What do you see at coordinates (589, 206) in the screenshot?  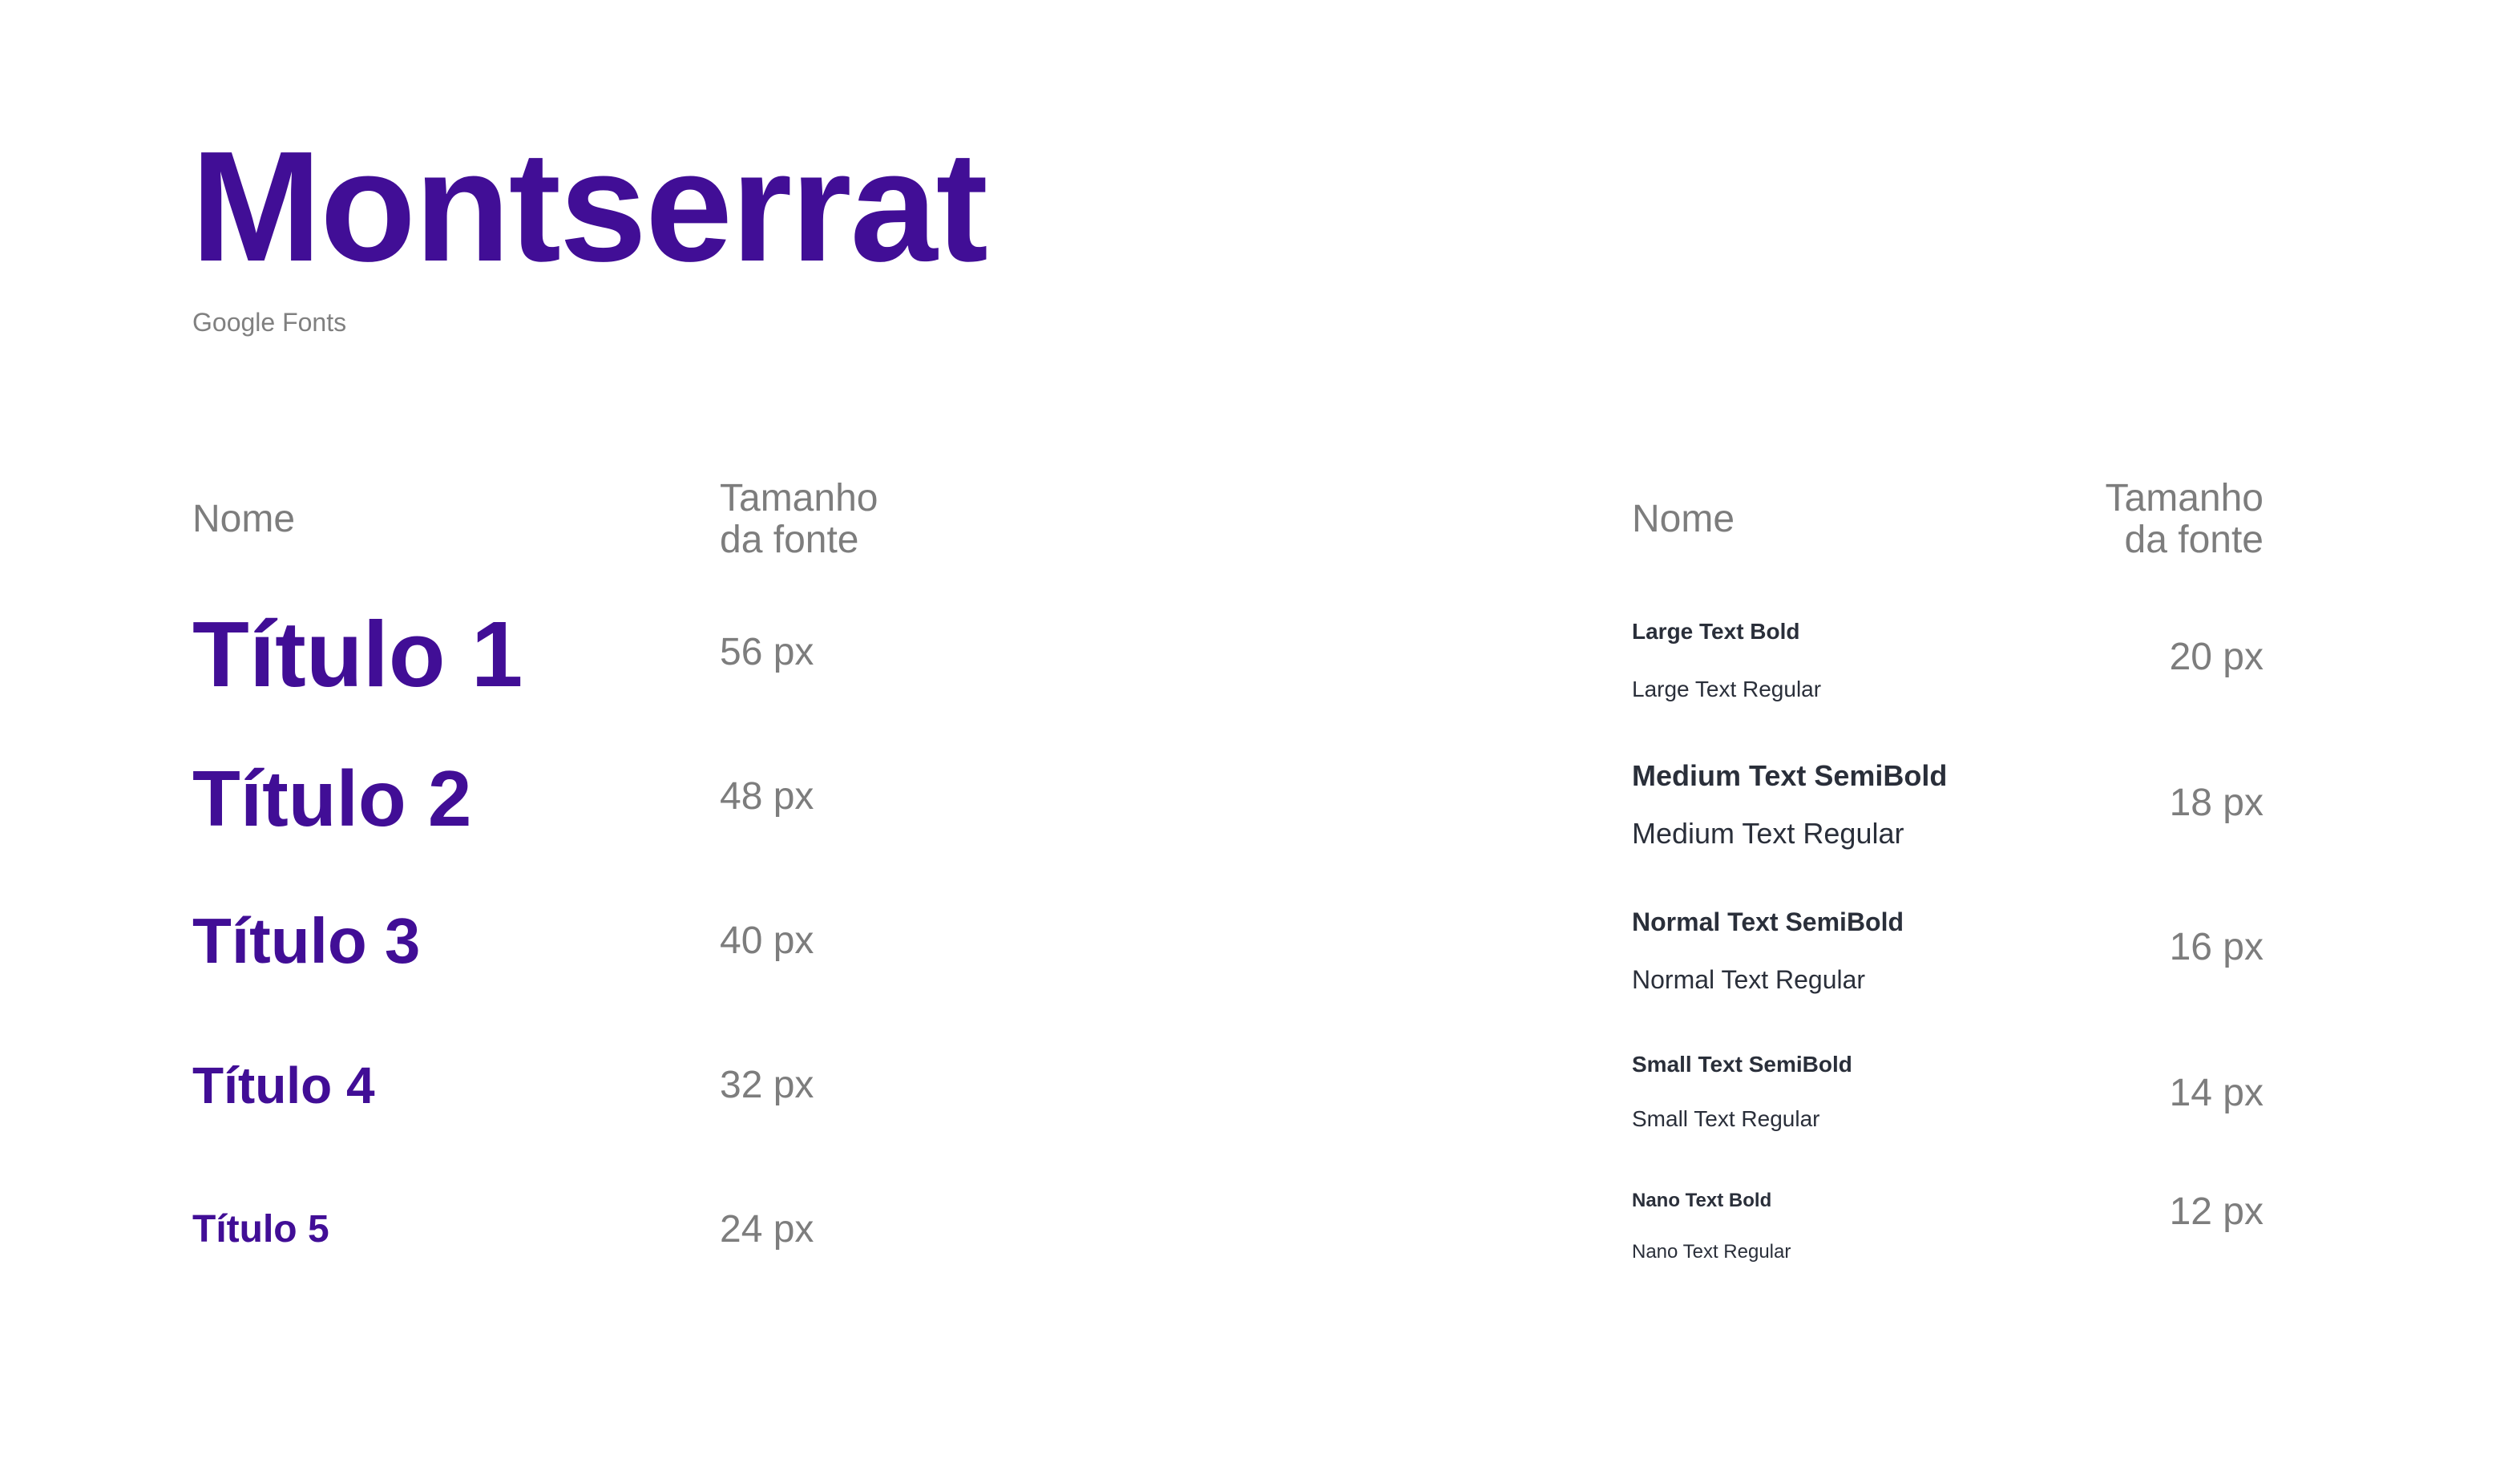 I see `page-title: Montserrat` at bounding box center [589, 206].